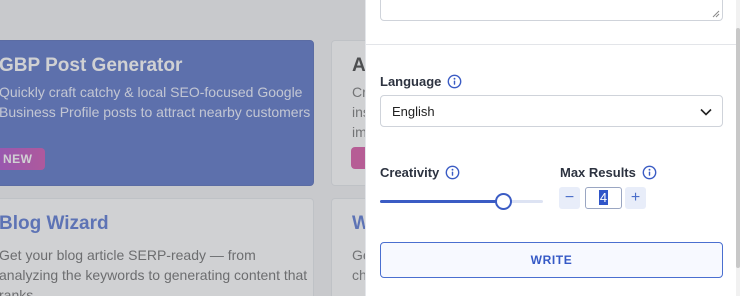 The width and height of the screenshot is (740, 296). What do you see at coordinates (706, 112) in the screenshot?
I see `chevron-down-icon` at bounding box center [706, 112].